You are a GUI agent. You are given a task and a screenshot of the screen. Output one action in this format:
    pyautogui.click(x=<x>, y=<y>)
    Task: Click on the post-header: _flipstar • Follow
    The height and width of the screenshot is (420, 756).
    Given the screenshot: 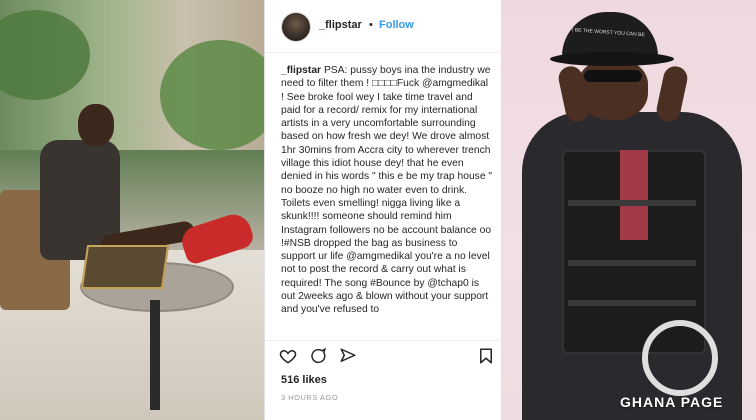 What is the action you would take?
    pyautogui.click(x=383, y=26)
    